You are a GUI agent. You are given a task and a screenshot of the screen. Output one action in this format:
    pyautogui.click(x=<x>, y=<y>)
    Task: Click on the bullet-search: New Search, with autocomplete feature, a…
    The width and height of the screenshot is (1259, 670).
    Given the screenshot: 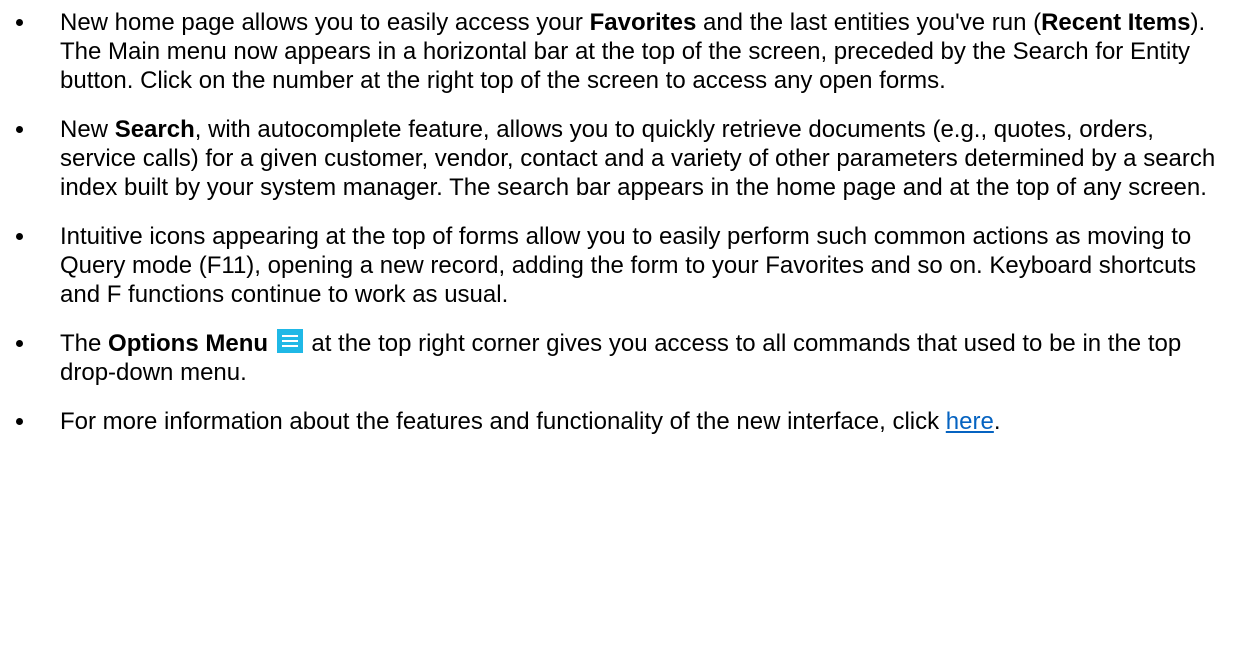 What is the action you would take?
    pyautogui.click(x=609, y=158)
    